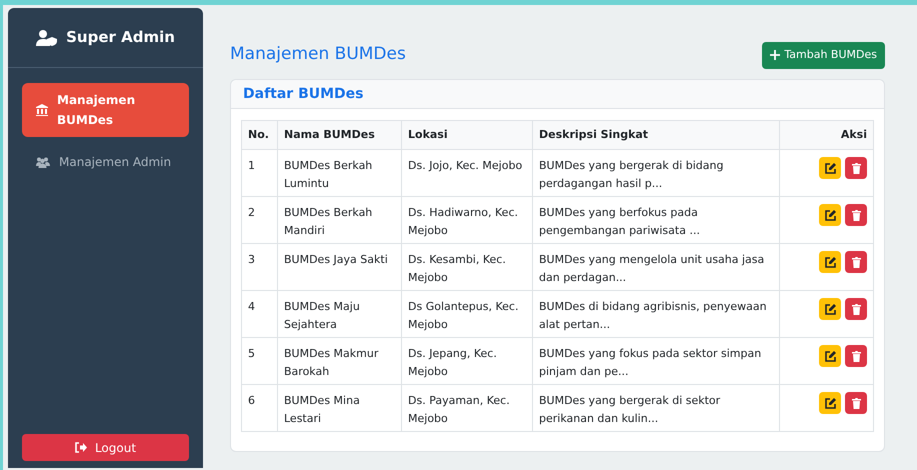 This screenshot has width=917, height=470. Describe the element at coordinates (105, 110) in the screenshot. I see `sidebar-item: Manajemen BUMDes` at that location.